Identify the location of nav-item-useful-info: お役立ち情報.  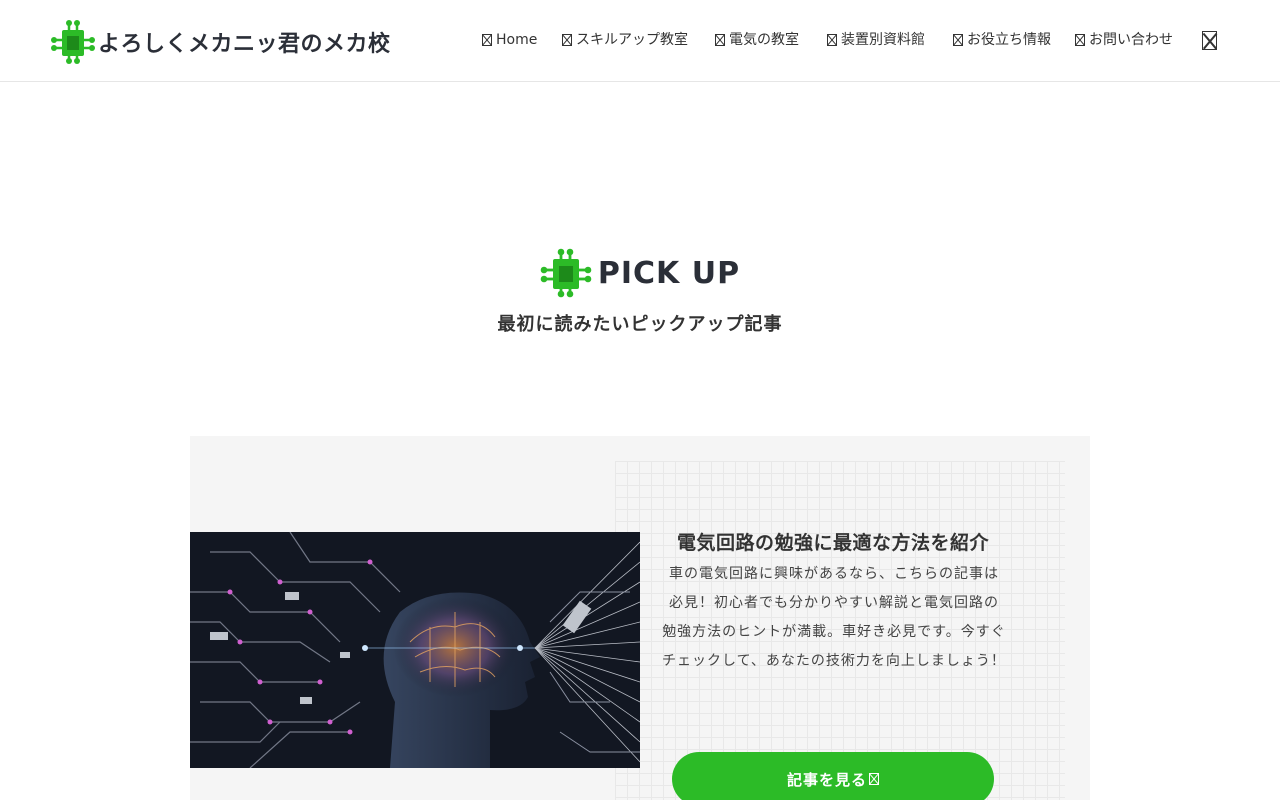
(1002, 40).